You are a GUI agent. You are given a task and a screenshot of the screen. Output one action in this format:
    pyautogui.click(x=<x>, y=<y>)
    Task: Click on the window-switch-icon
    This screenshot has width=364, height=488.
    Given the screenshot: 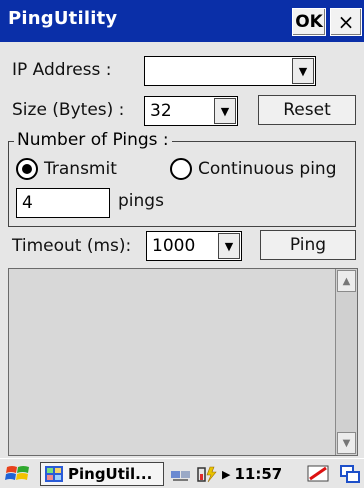 What is the action you would take?
    pyautogui.click(x=350, y=474)
    